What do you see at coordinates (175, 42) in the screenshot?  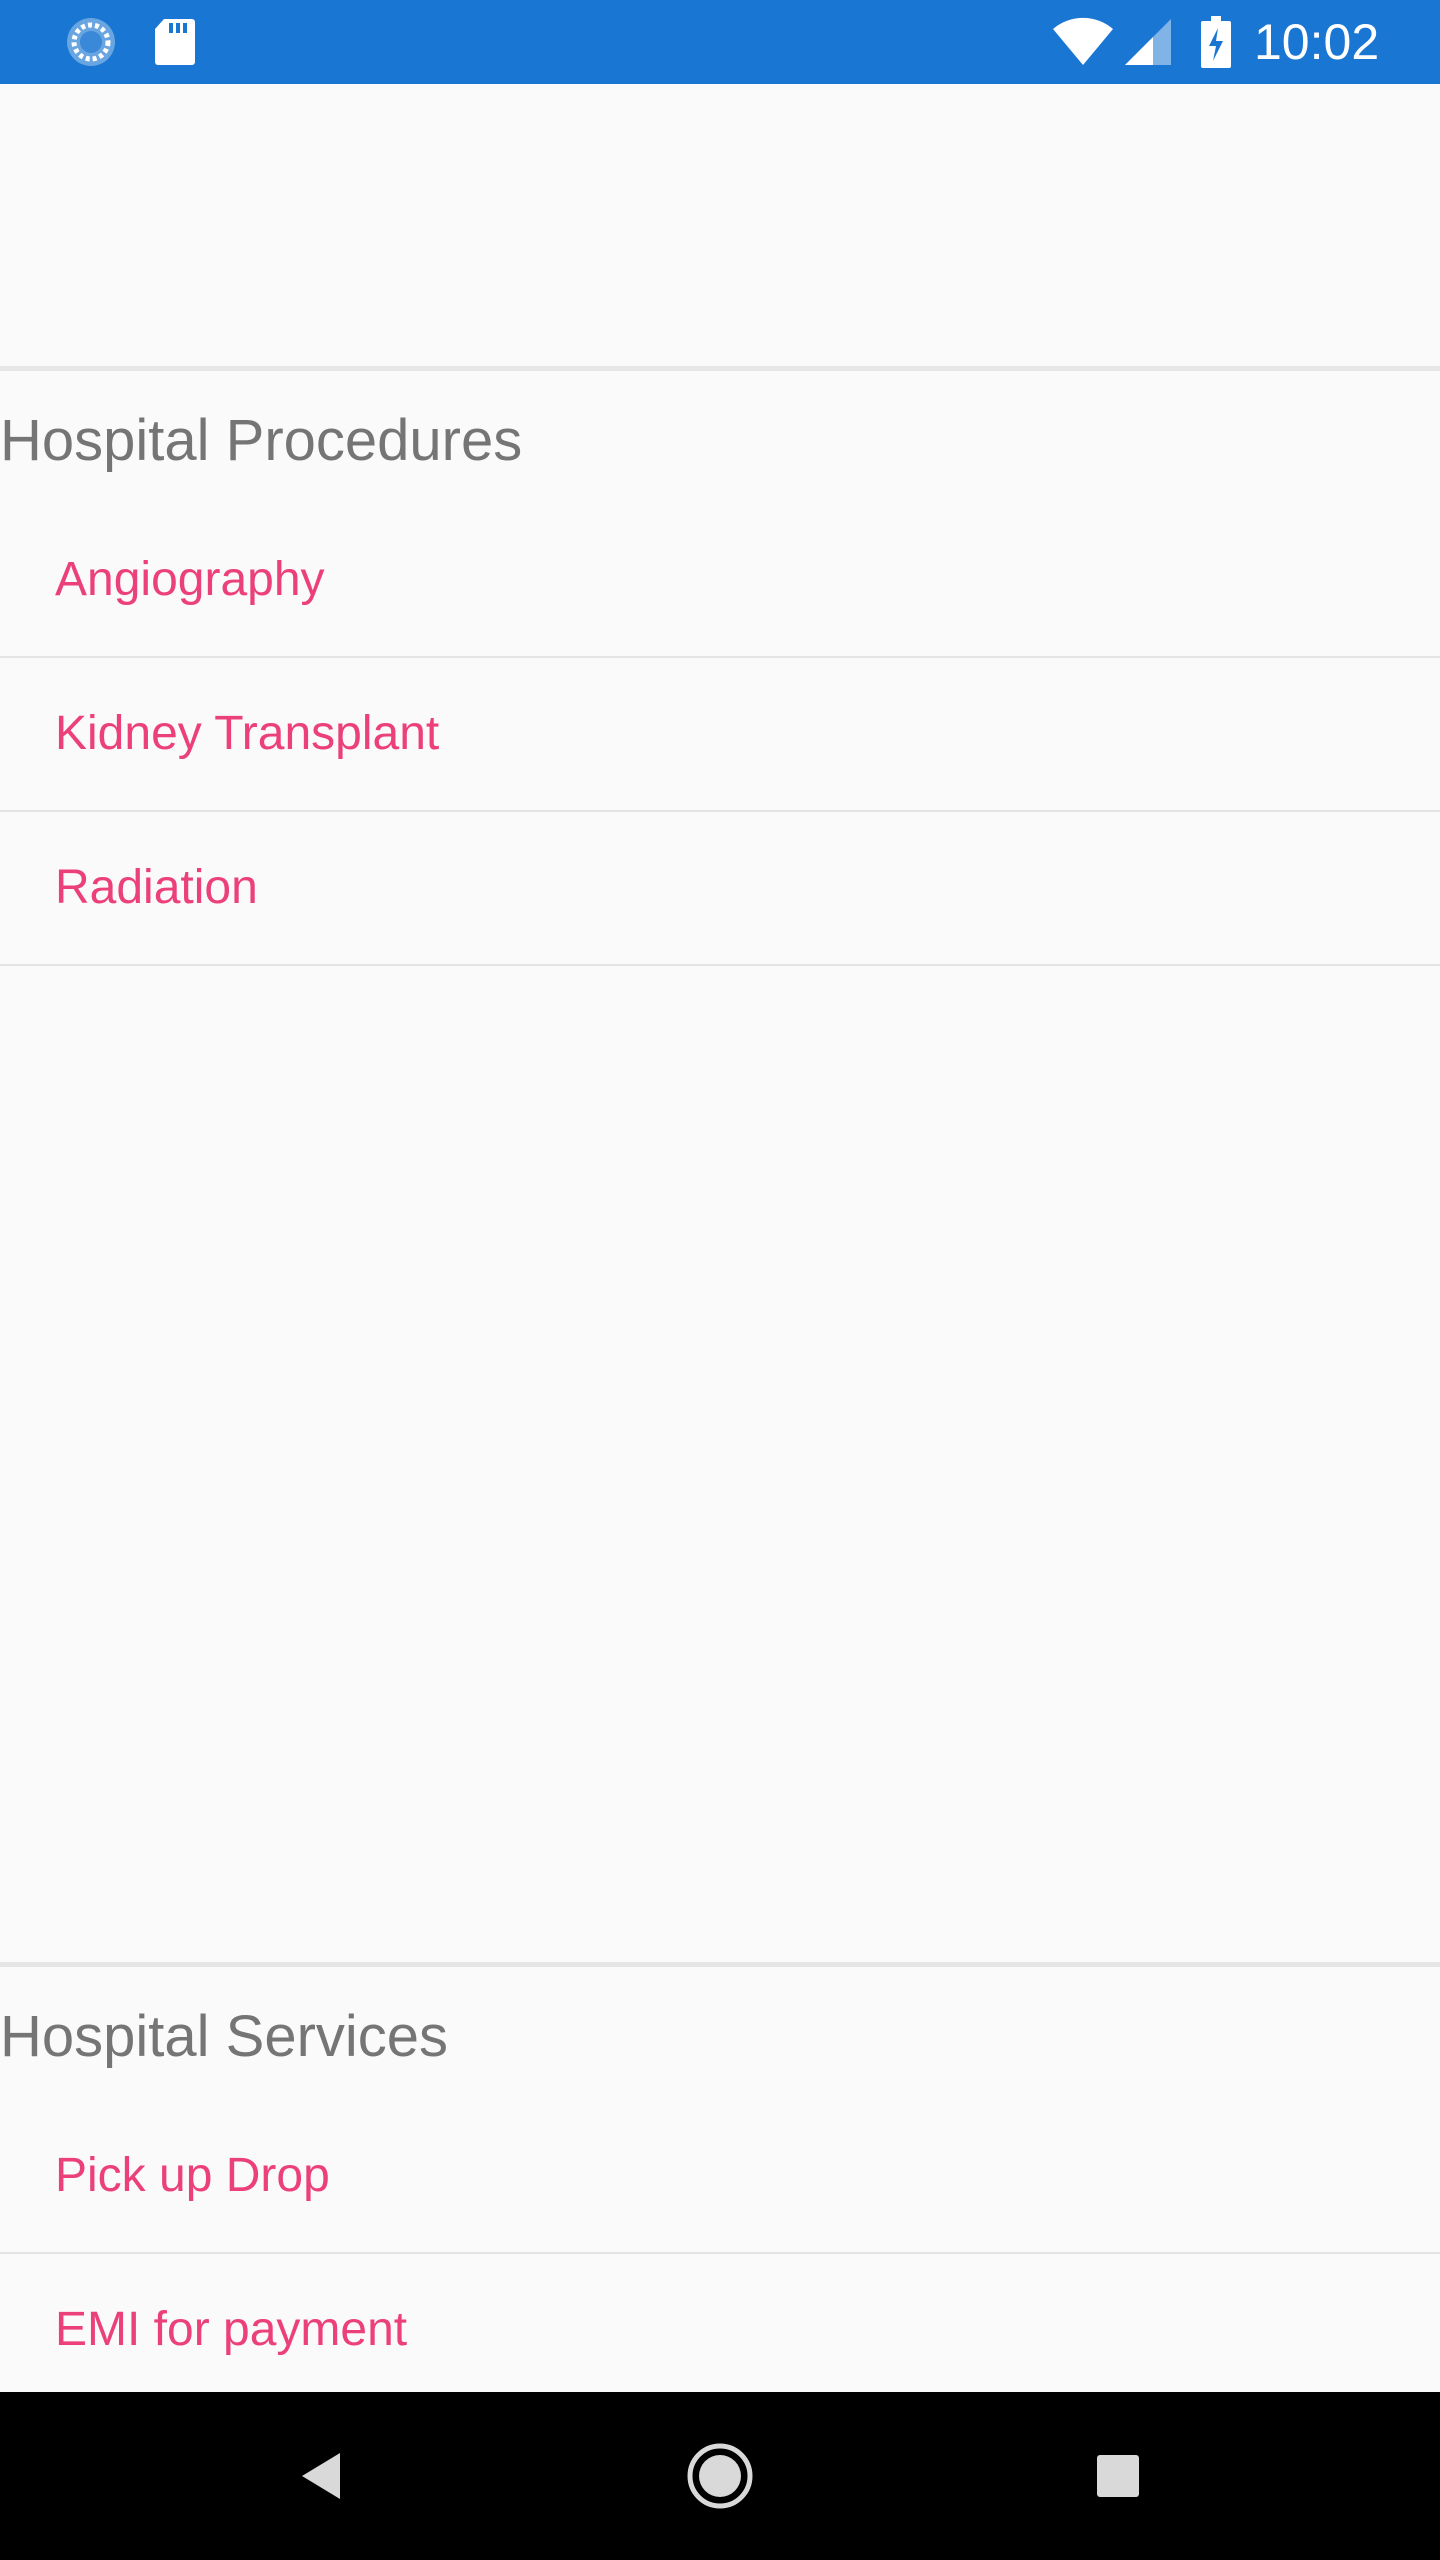 I see `sd-card-icon` at bounding box center [175, 42].